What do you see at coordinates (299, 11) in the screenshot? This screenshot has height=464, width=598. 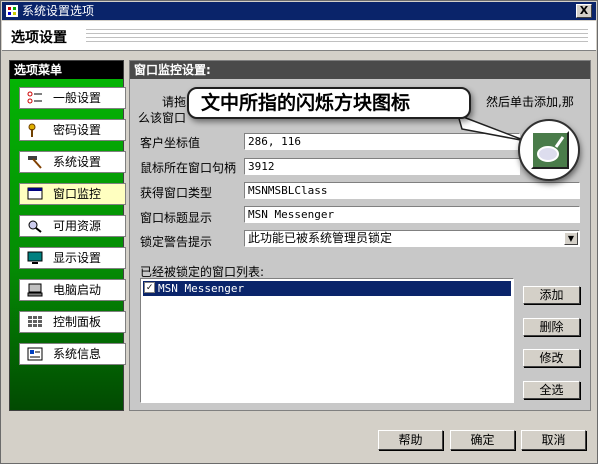 I see `title-bar: 系统设置选项 X` at bounding box center [299, 11].